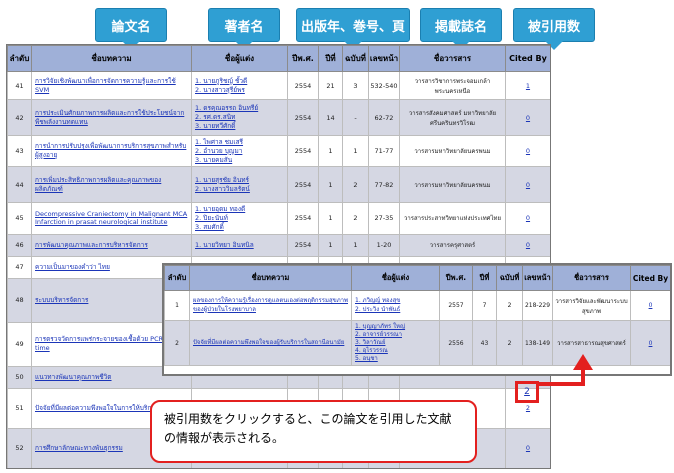 This screenshot has width=674, height=473. What do you see at coordinates (177, 305) in the screenshot?
I see `citing-index-cell: 1` at bounding box center [177, 305].